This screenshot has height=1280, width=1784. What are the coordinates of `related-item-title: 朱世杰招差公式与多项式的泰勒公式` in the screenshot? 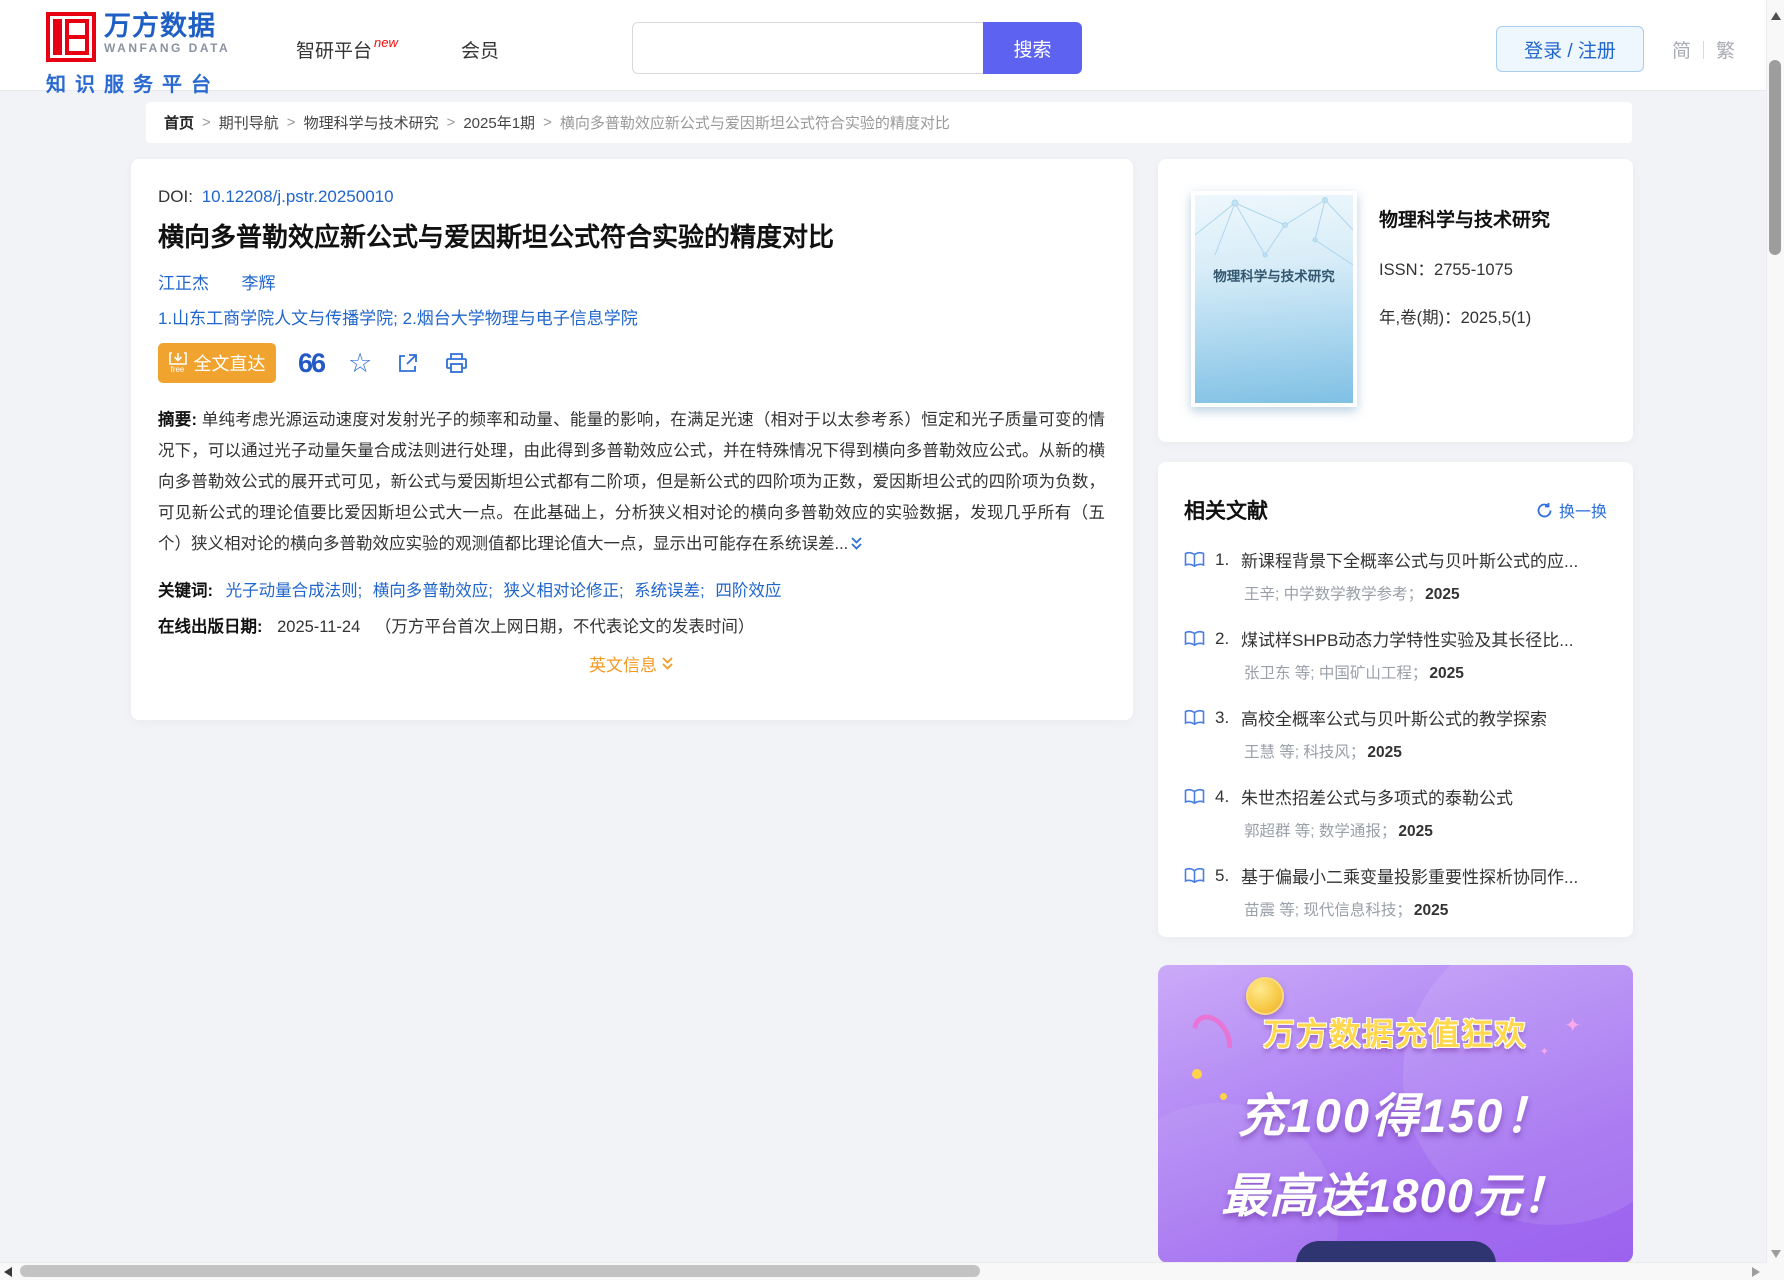 It's located at (1424, 796).